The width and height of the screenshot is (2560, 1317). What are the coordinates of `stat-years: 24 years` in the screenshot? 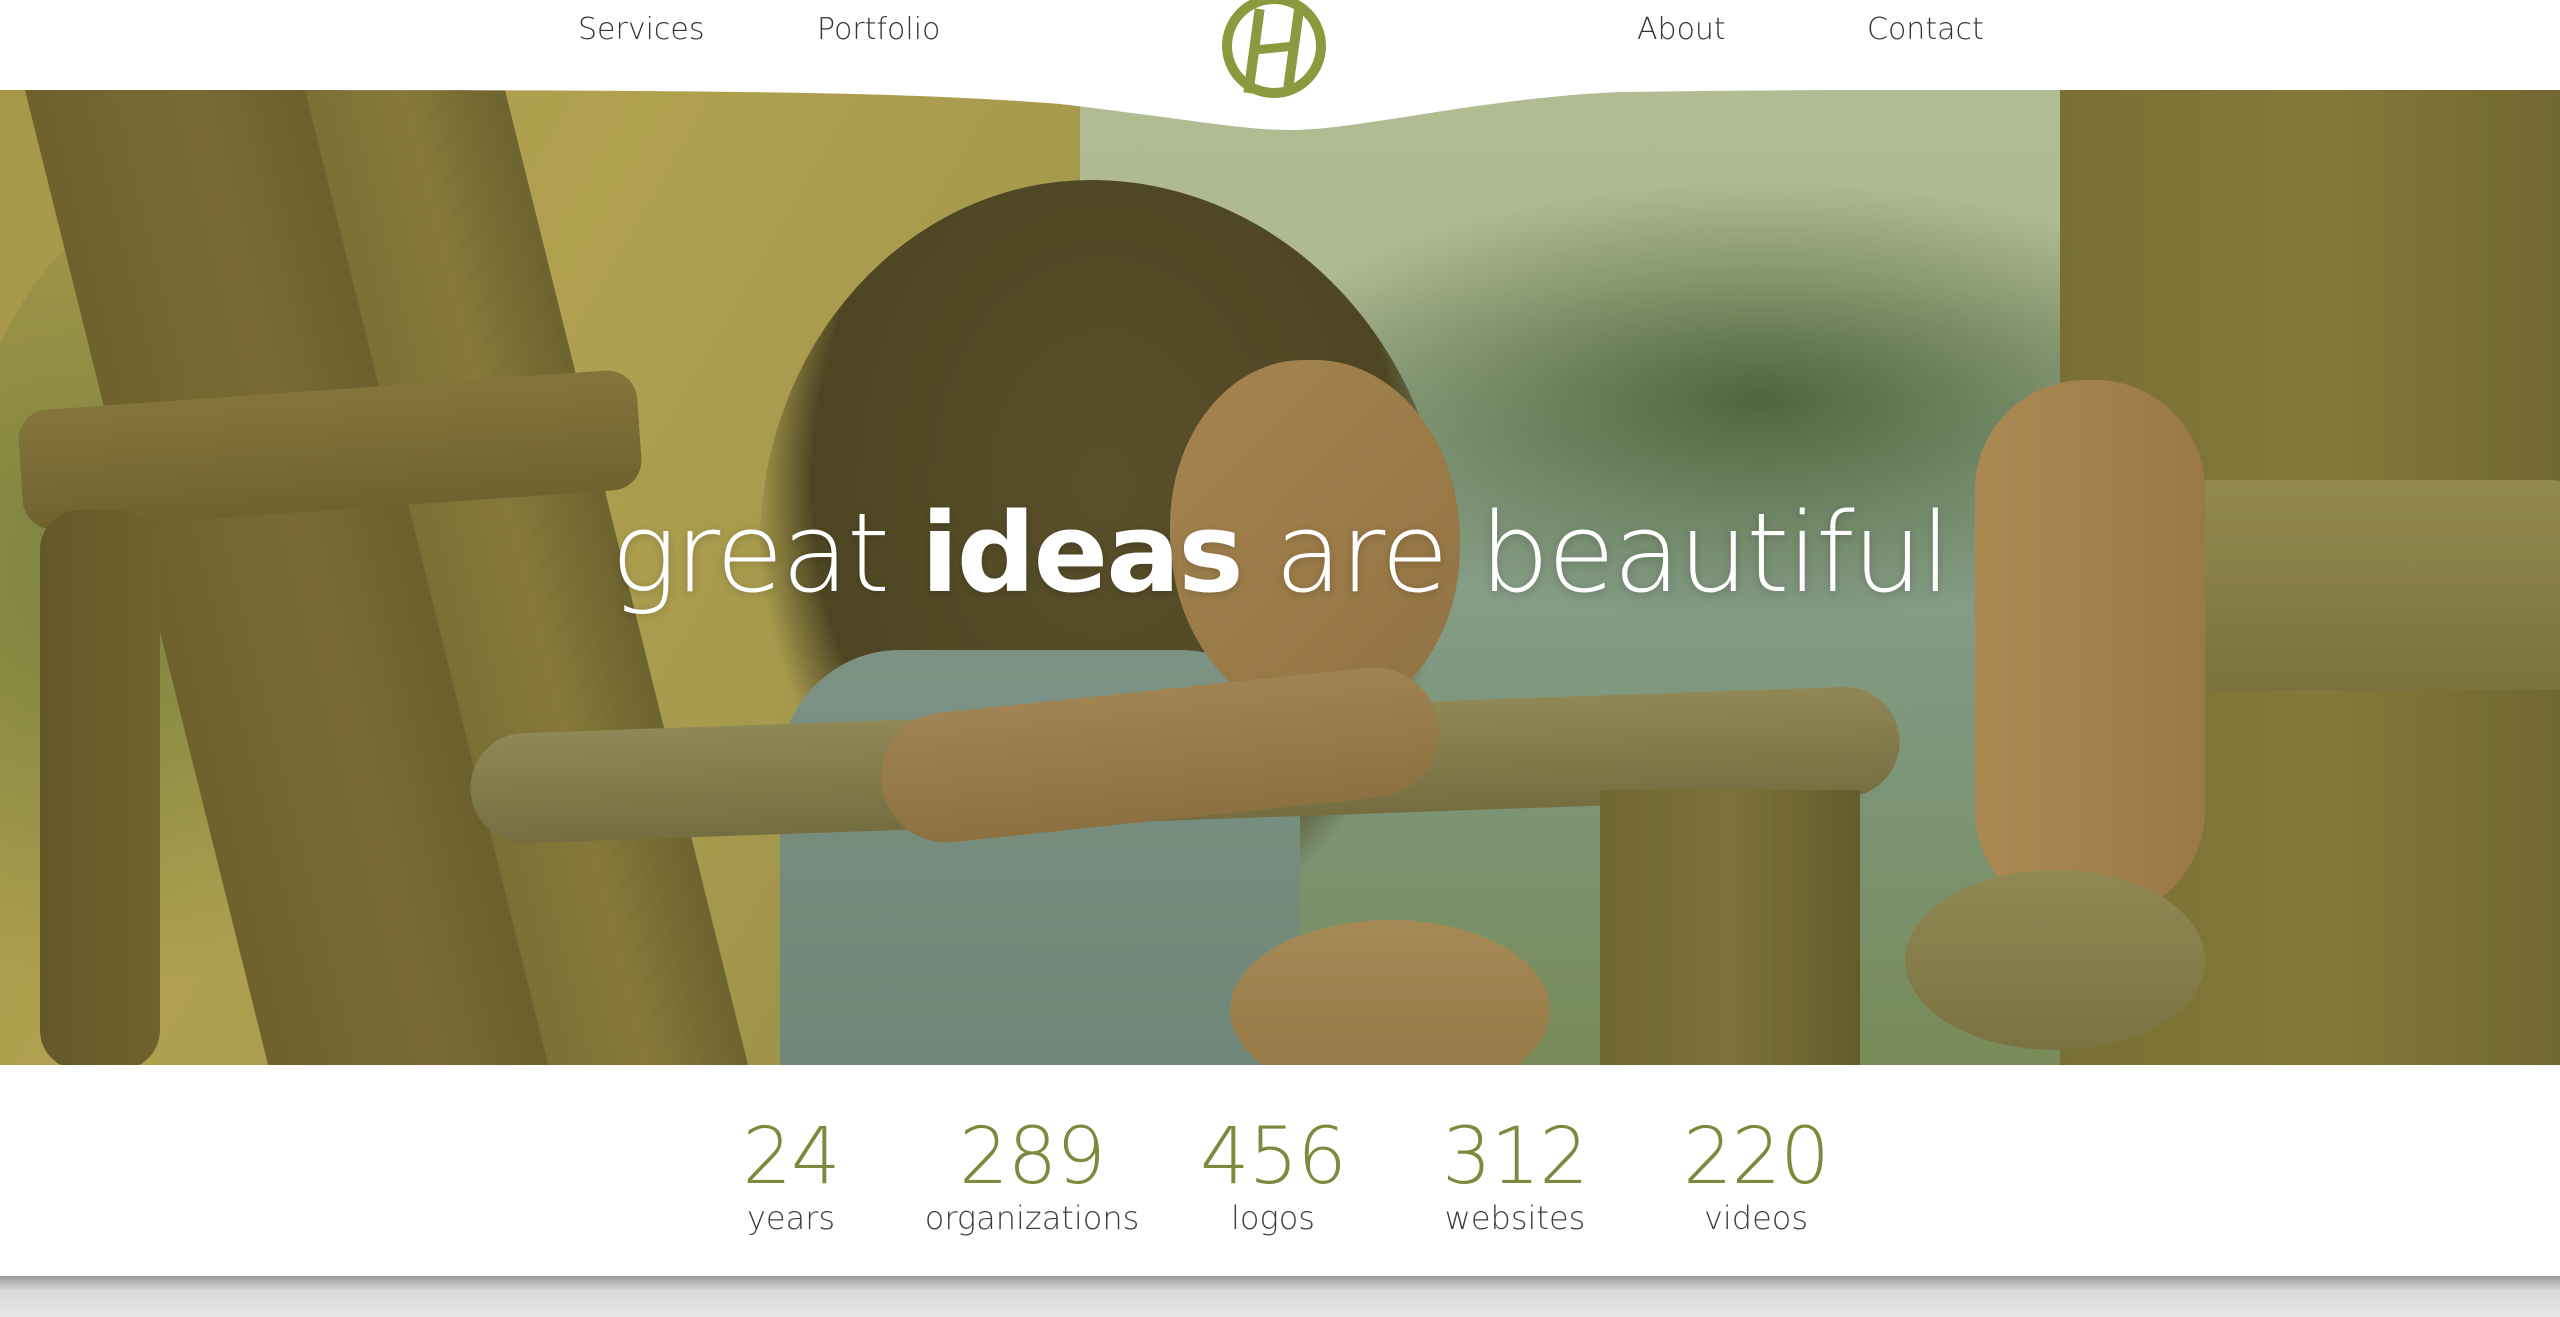 It's located at (791, 1176).